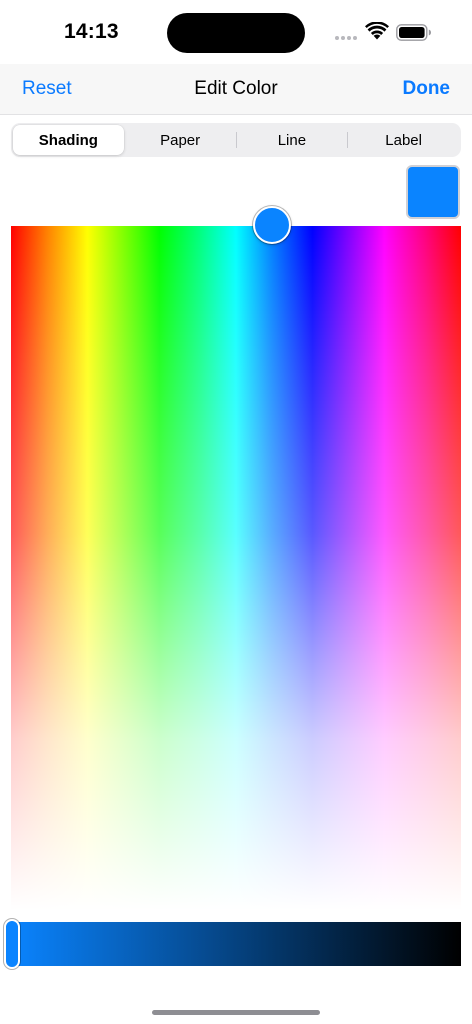 This screenshot has width=472, height=1024. Describe the element at coordinates (91, 31) in the screenshot. I see `status-time: 14:13` at that location.